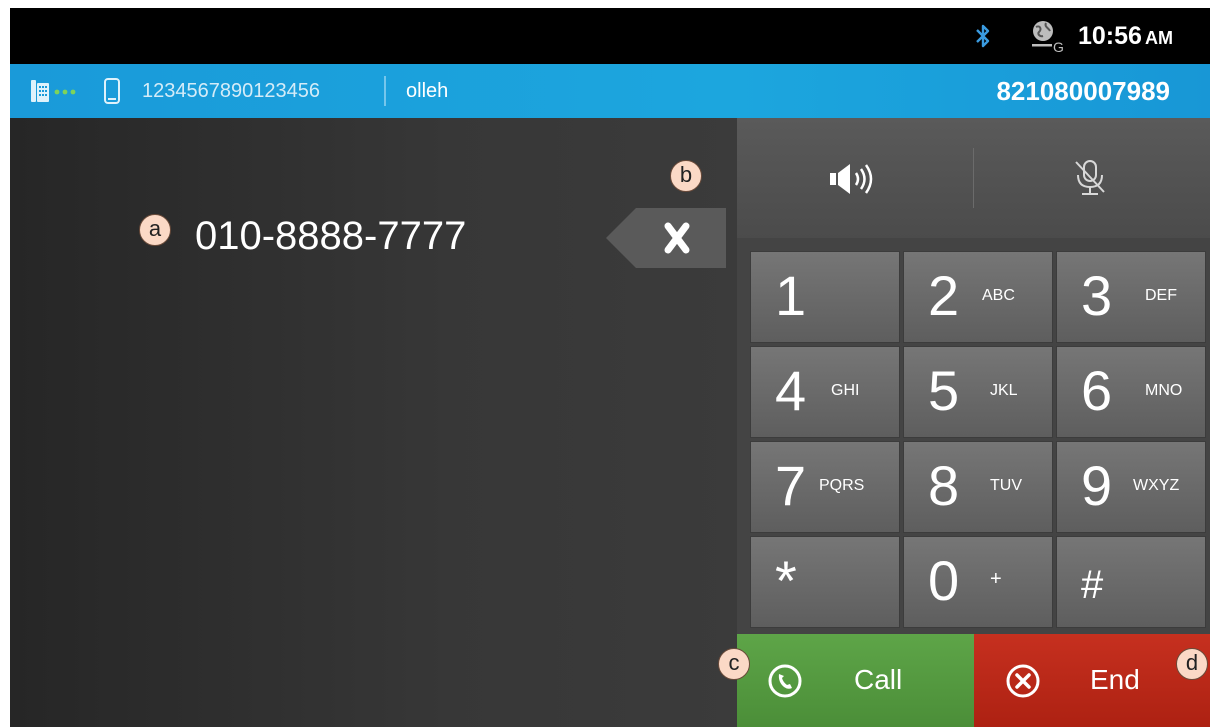  I want to click on key-2: 2 ABC, so click(978, 297).